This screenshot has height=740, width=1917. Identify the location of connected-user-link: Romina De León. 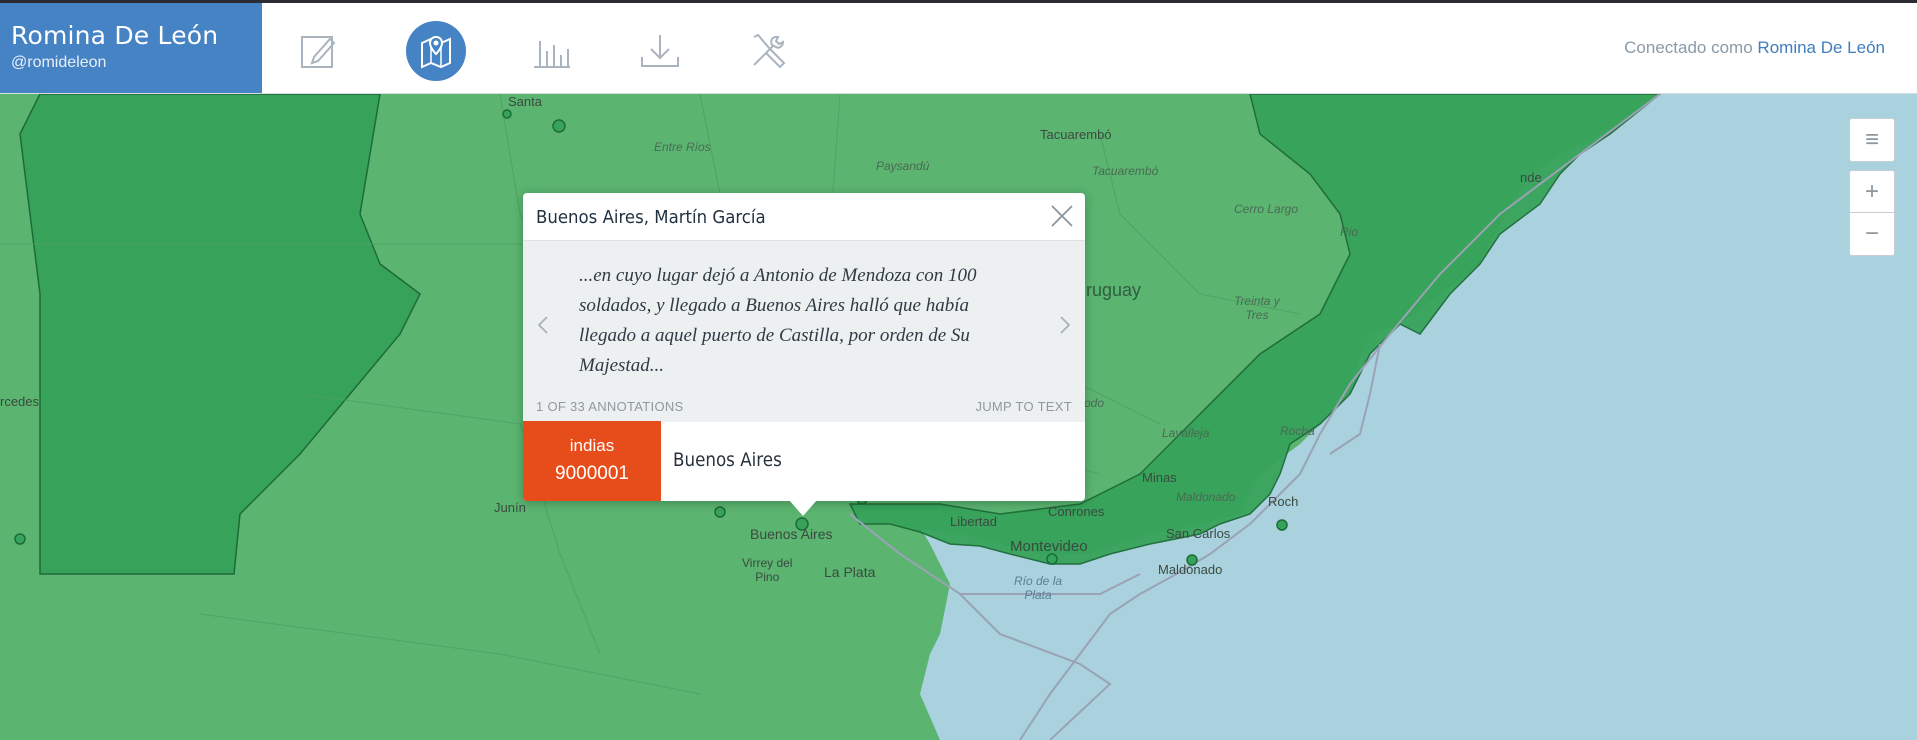
(1821, 47).